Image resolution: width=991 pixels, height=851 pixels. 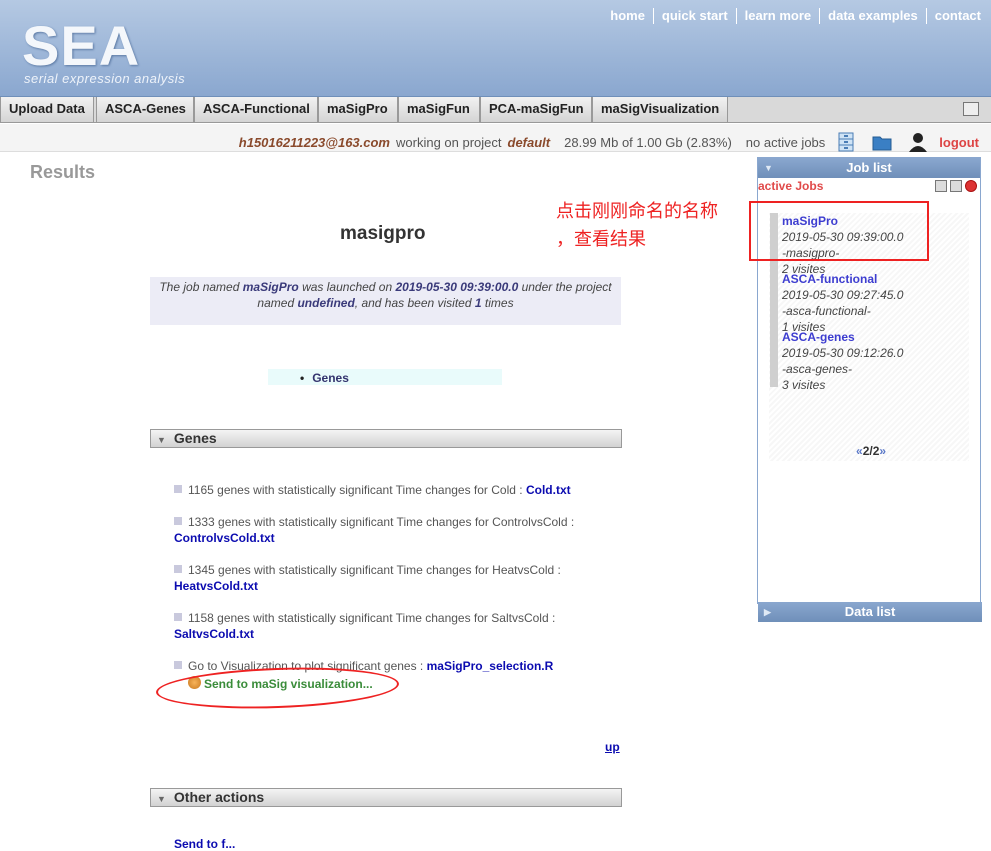 What do you see at coordinates (529, 142) in the screenshot?
I see `project-name: default` at bounding box center [529, 142].